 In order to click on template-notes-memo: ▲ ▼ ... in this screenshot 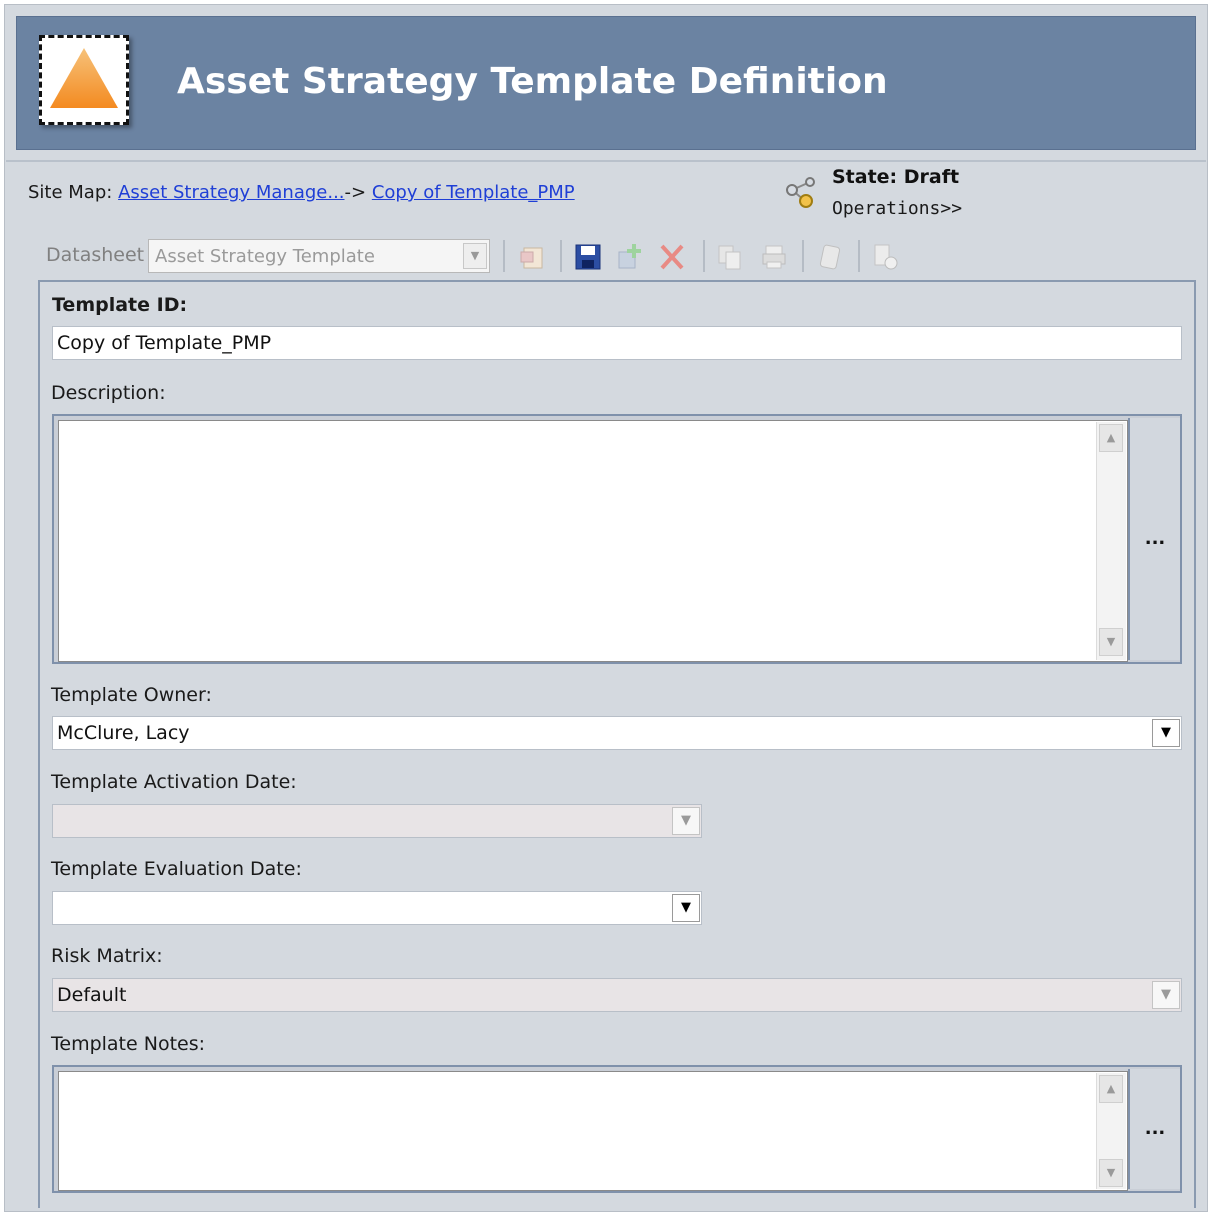, I will do `click(617, 1129)`.